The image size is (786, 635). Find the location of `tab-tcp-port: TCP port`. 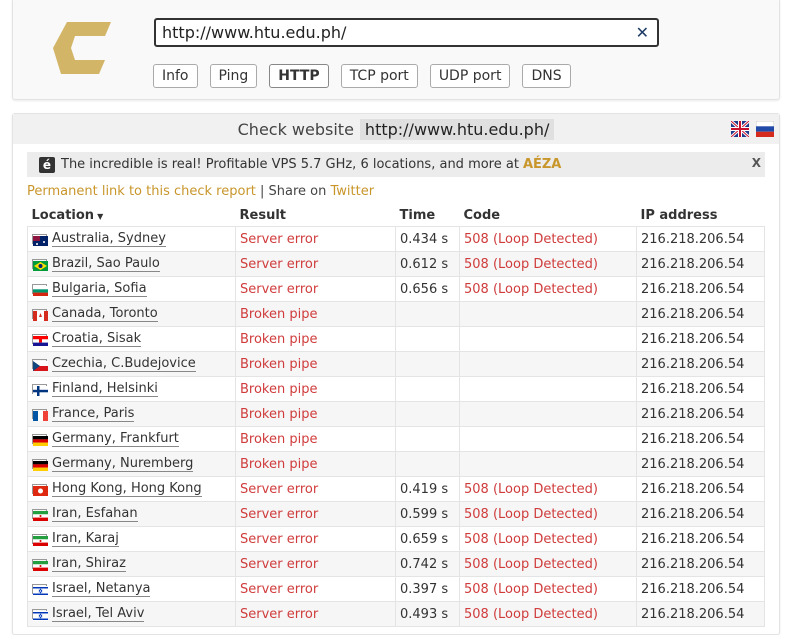

tab-tcp-port: TCP port is located at coordinates (379, 76).